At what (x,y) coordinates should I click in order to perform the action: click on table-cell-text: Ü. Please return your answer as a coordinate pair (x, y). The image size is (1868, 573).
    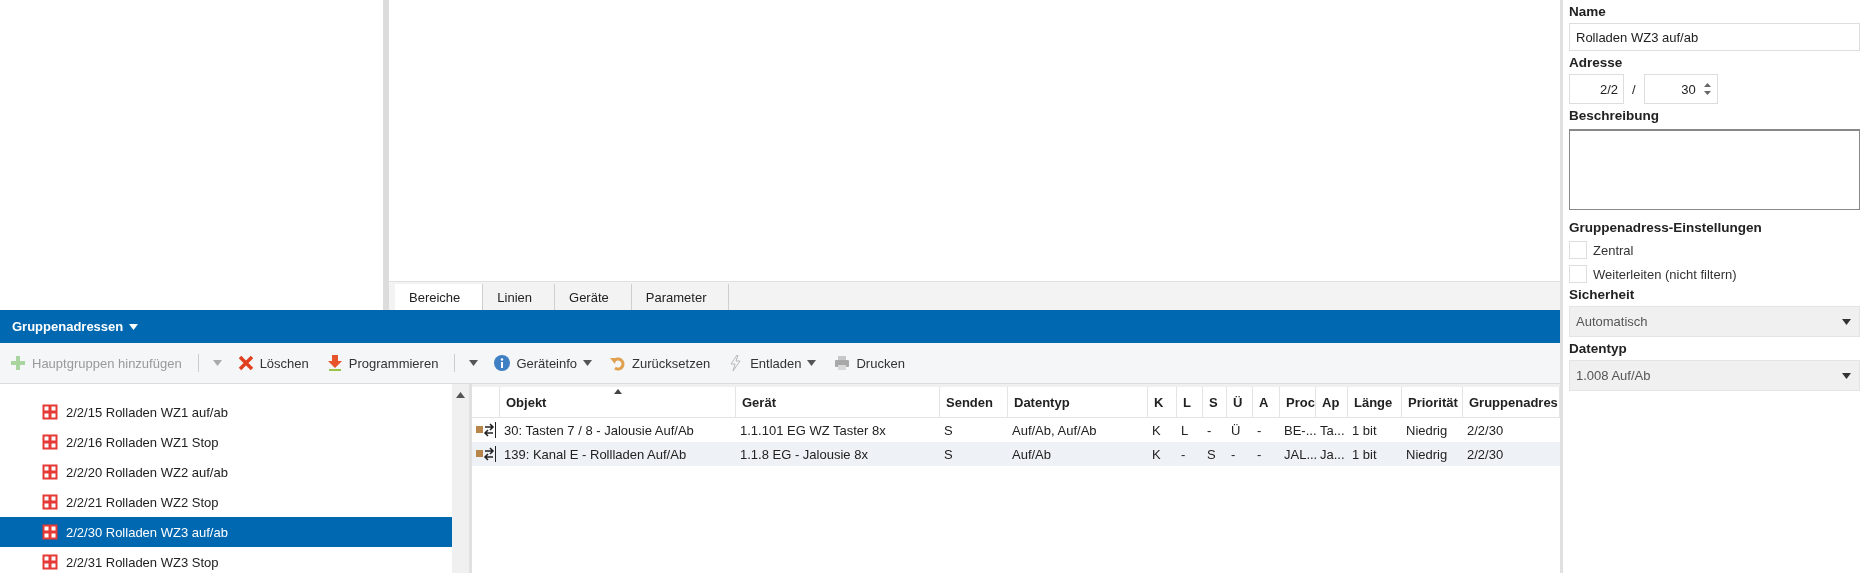
    Looking at the image, I should click on (1236, 430).